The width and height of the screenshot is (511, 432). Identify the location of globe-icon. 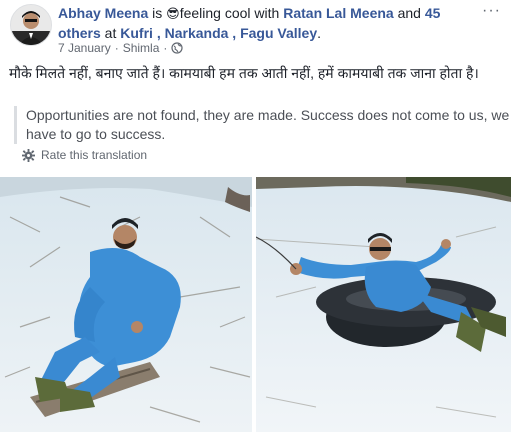
(177, 48).